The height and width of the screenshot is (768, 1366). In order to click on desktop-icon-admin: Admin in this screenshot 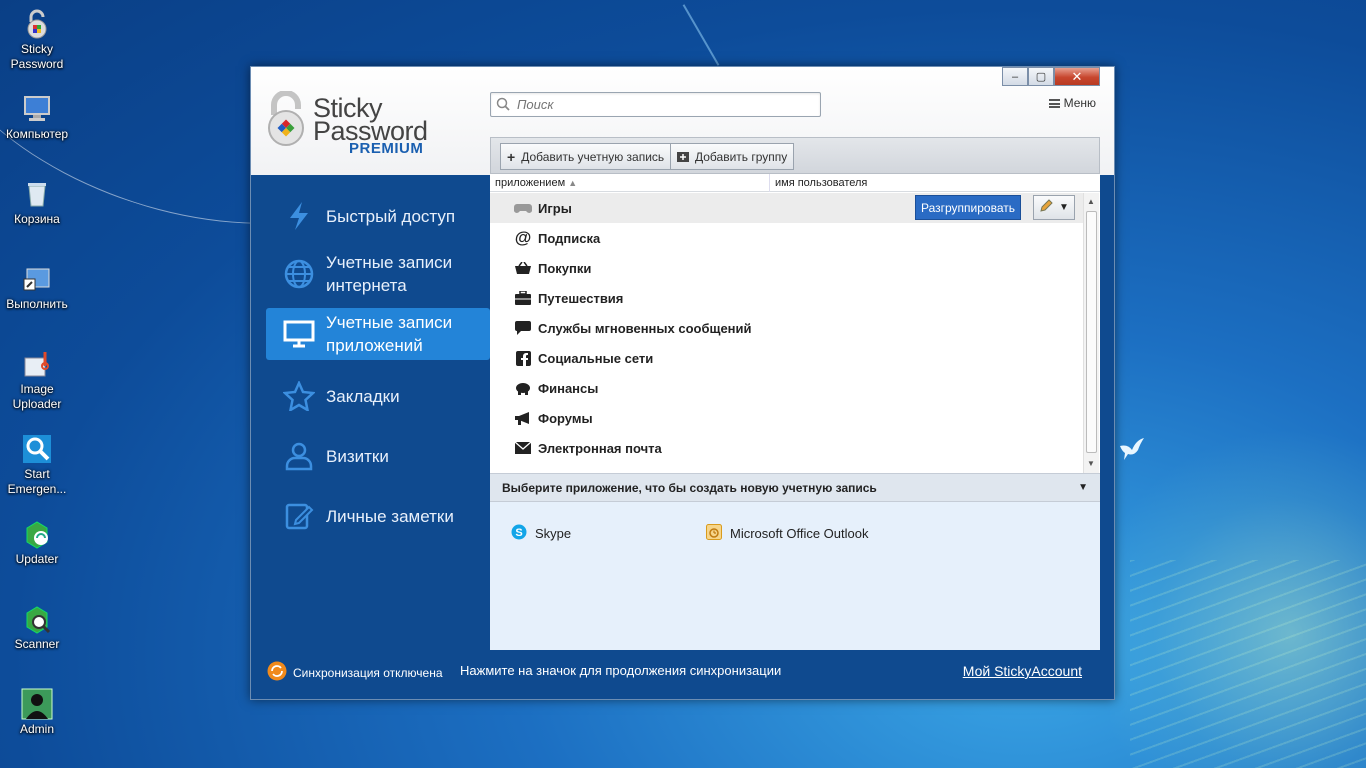, I will do `click(37, 712)`.